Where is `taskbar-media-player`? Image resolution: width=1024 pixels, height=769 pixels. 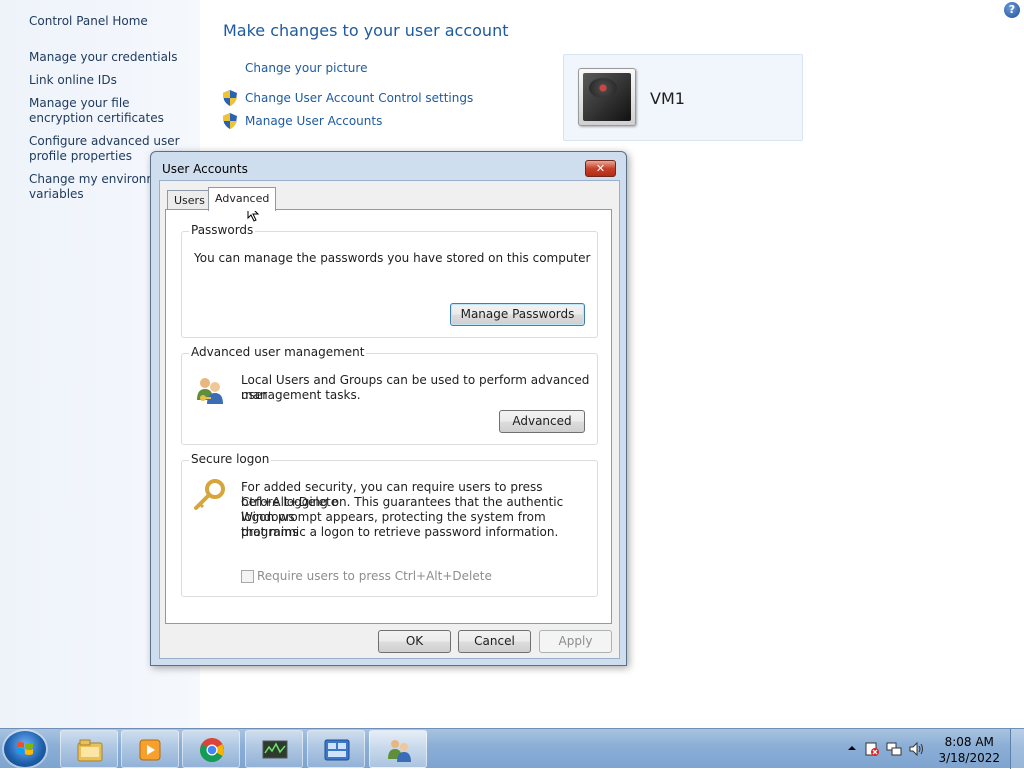
taskbar-media-player is located at coordinates (150, 749).